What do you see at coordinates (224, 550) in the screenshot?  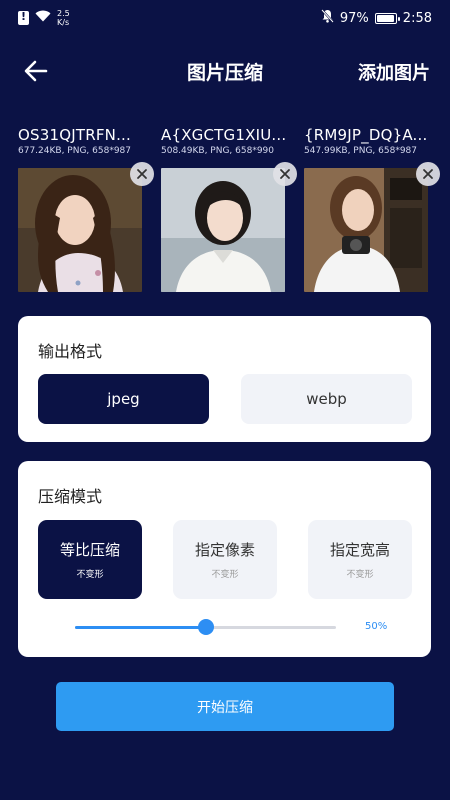 I see `mode-label: 指定像素` at bounding box center [224, 550].